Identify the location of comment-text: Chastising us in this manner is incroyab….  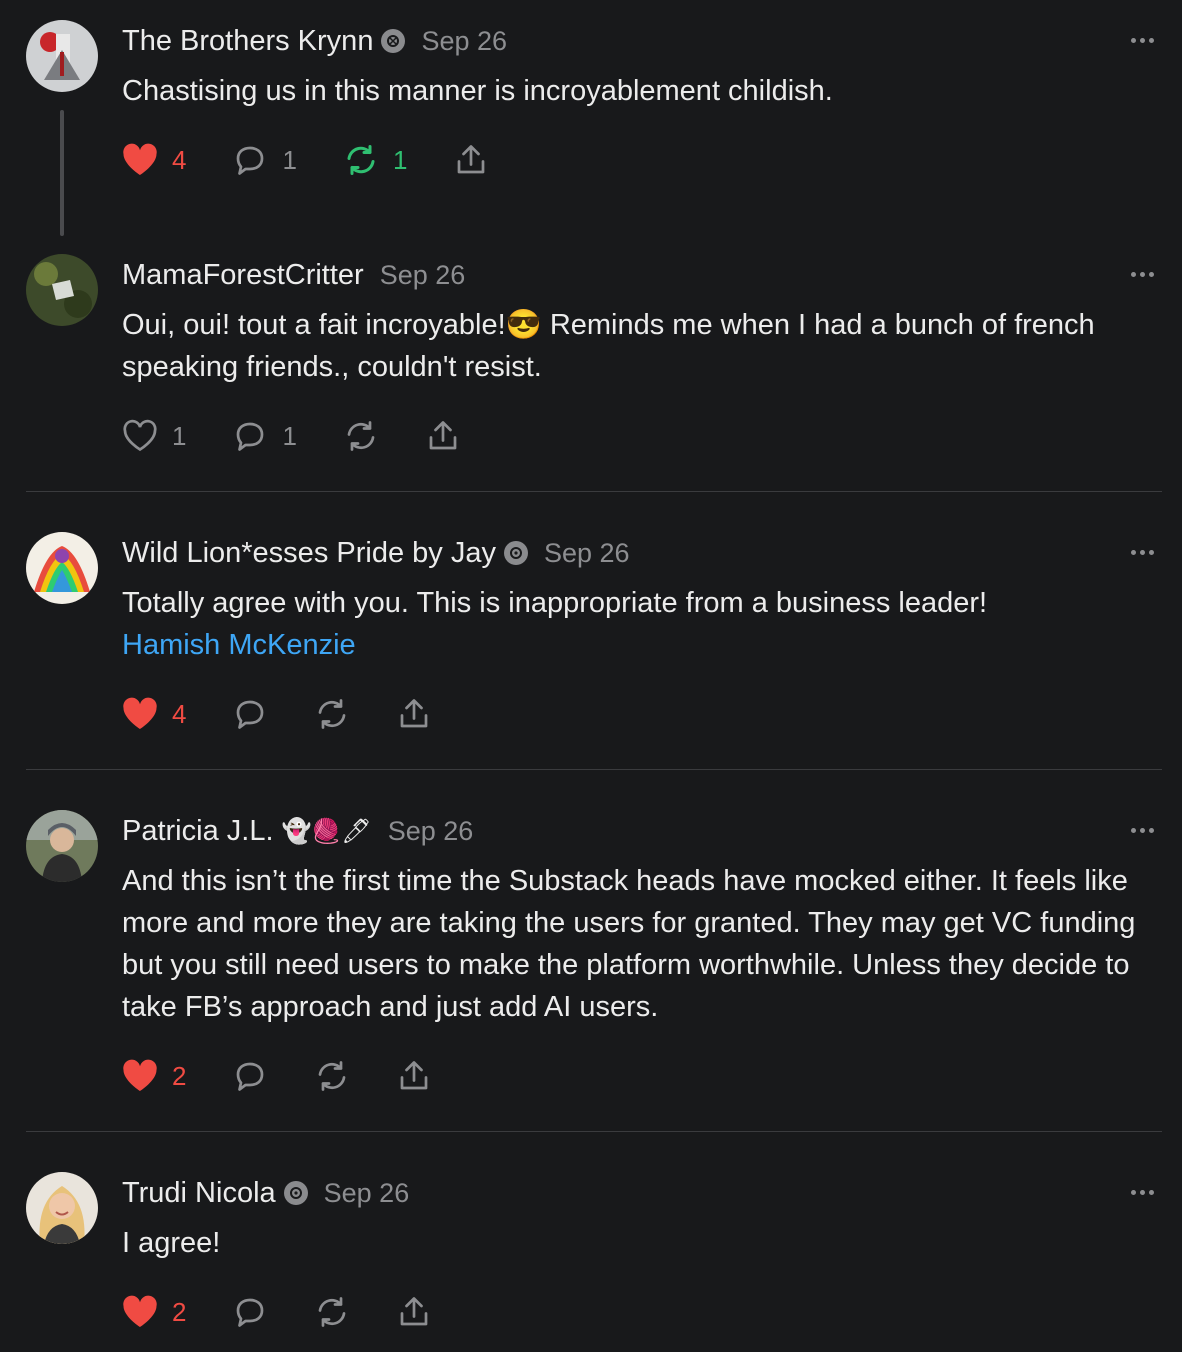
(477, 91).